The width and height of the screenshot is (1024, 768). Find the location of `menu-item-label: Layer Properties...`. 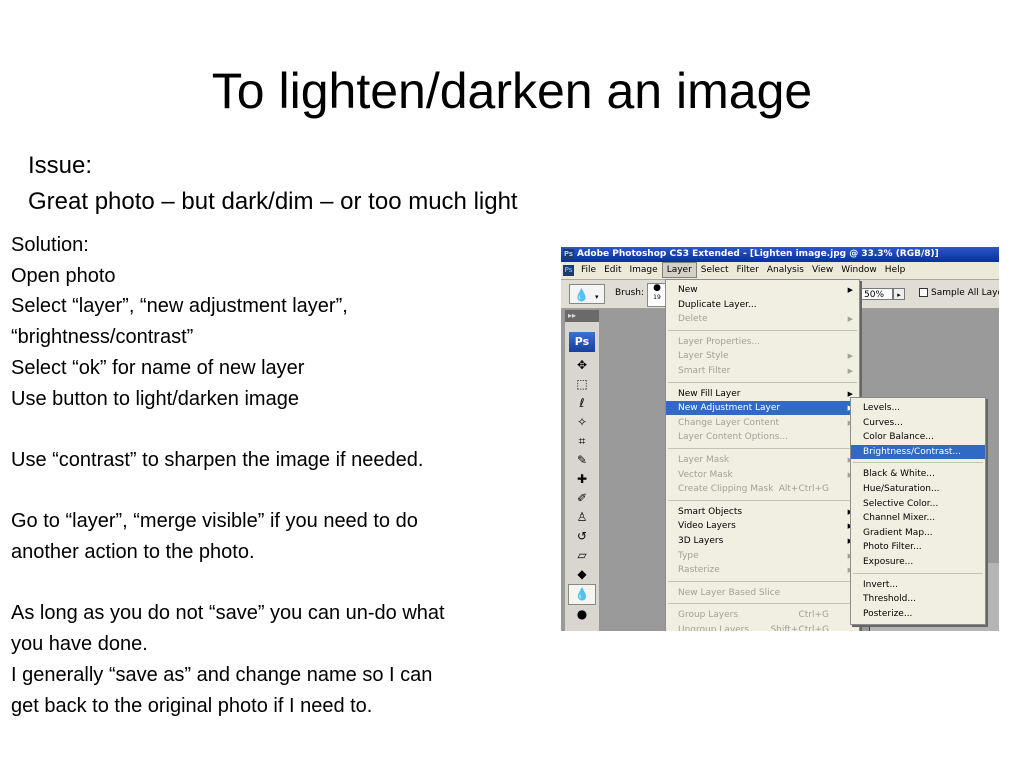

menu-item-label: Layer Properties... is located at coordinates (719, 341).